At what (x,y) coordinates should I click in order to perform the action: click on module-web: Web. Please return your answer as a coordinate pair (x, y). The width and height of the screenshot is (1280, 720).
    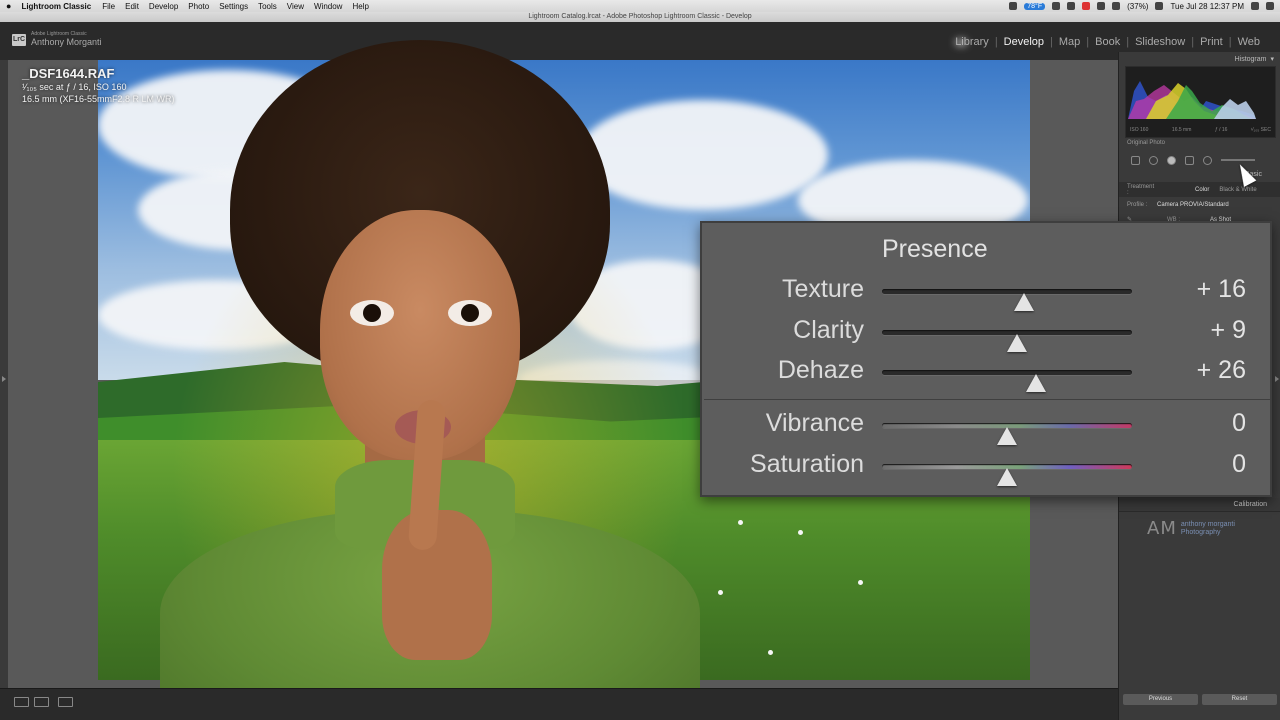
    Looking at the image, I should click on (1249, 42).